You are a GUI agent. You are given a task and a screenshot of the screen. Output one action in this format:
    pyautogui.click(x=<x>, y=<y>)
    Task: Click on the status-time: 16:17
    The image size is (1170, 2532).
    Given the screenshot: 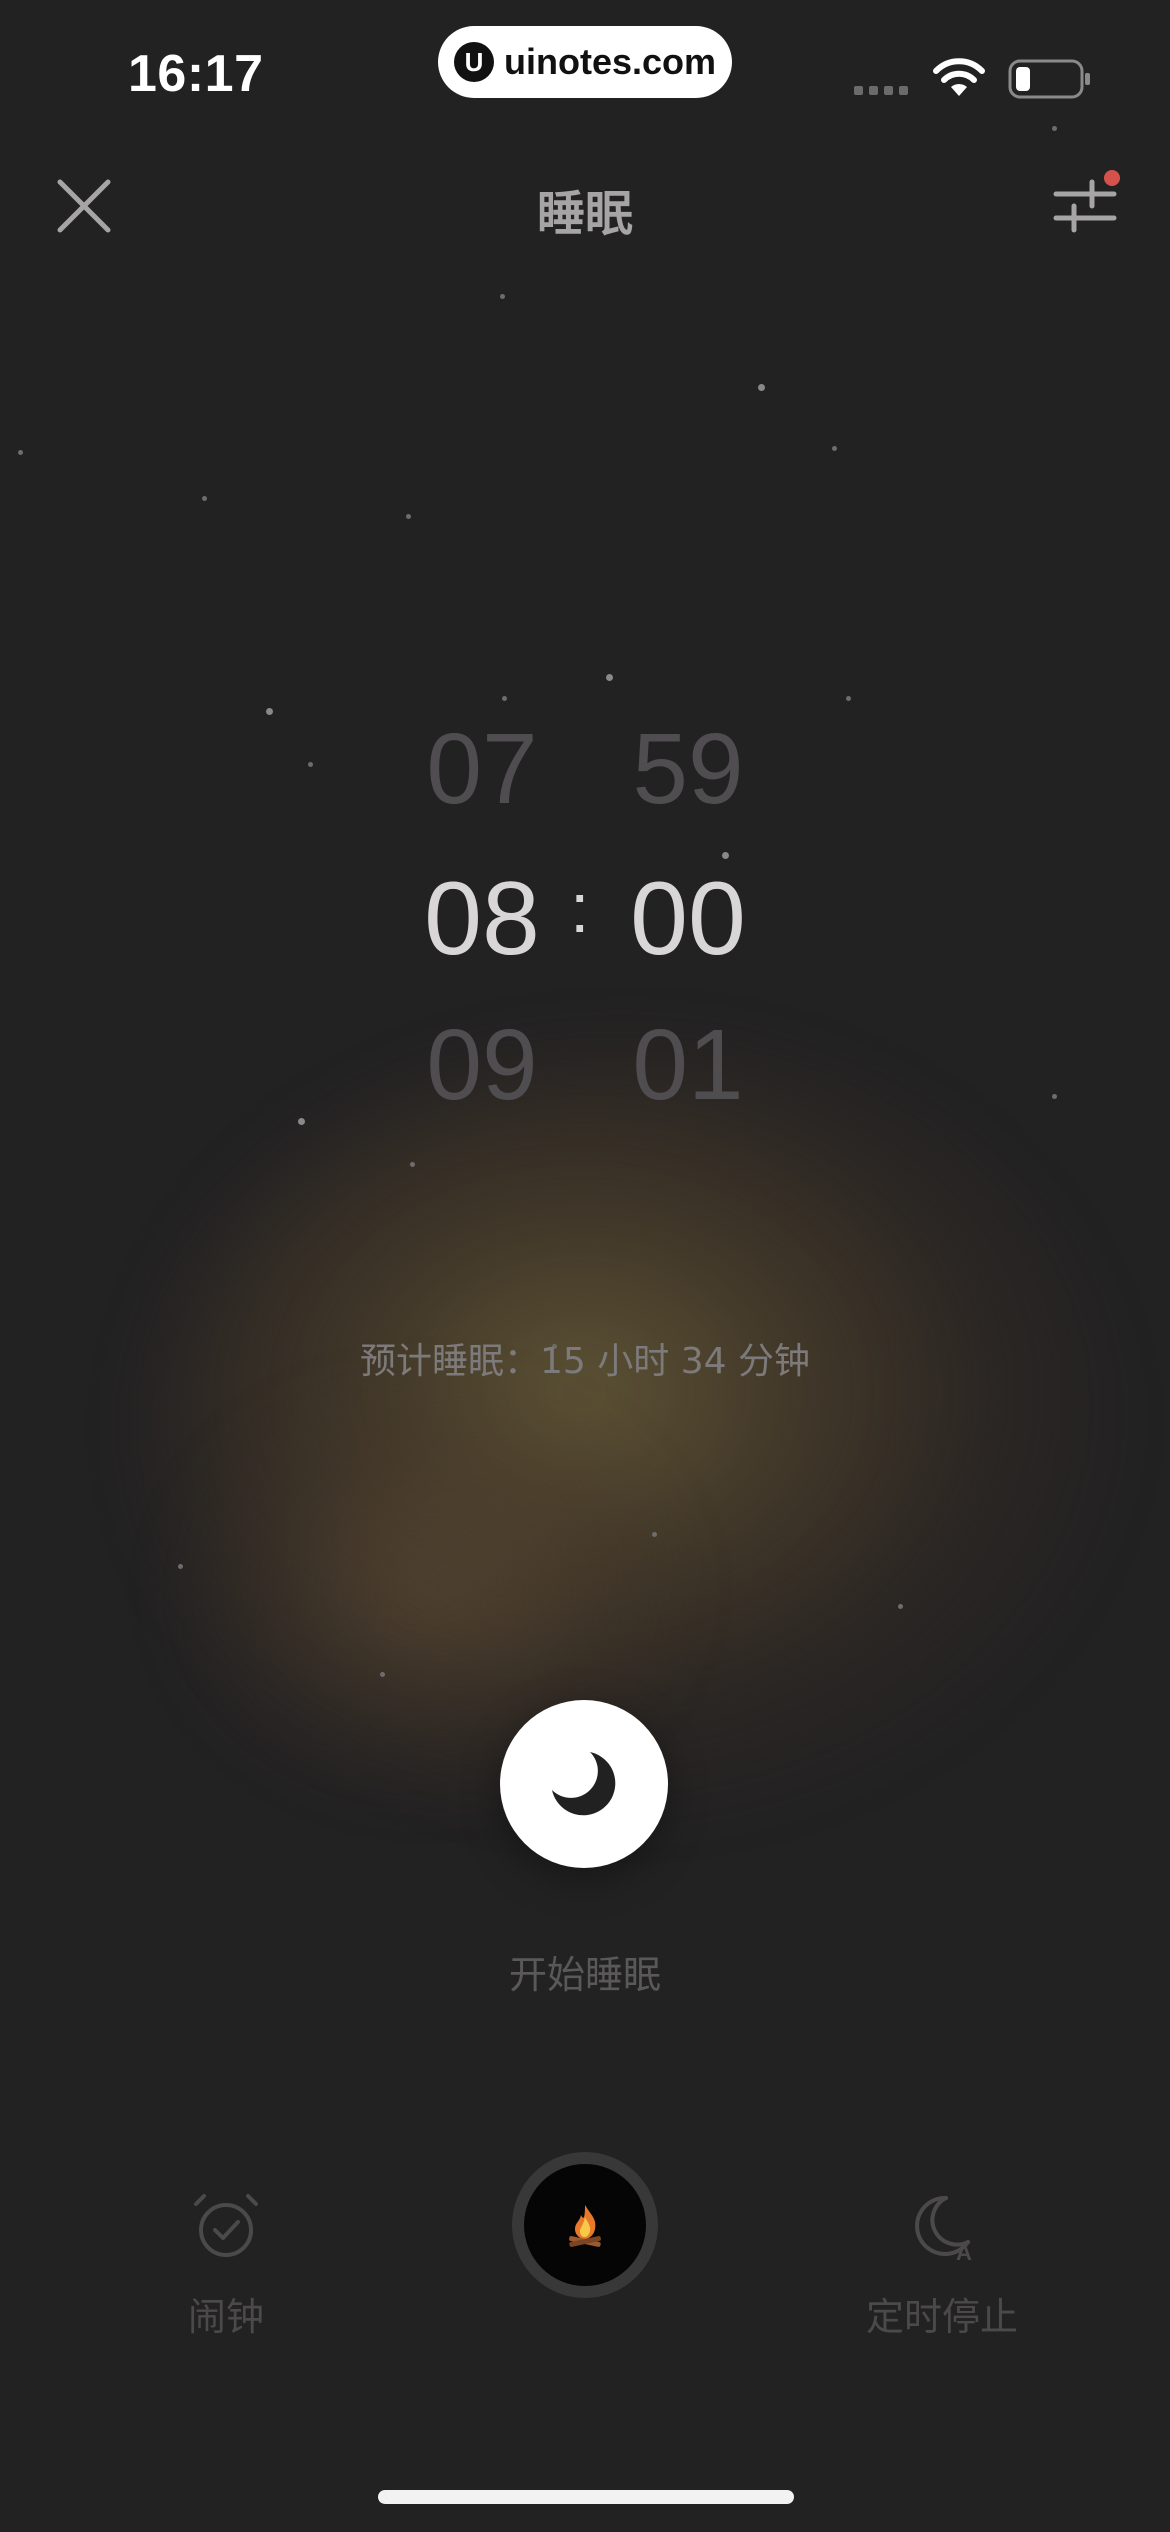 What is the action you would take?
    pyautogui.click(x=196, y=74)
    